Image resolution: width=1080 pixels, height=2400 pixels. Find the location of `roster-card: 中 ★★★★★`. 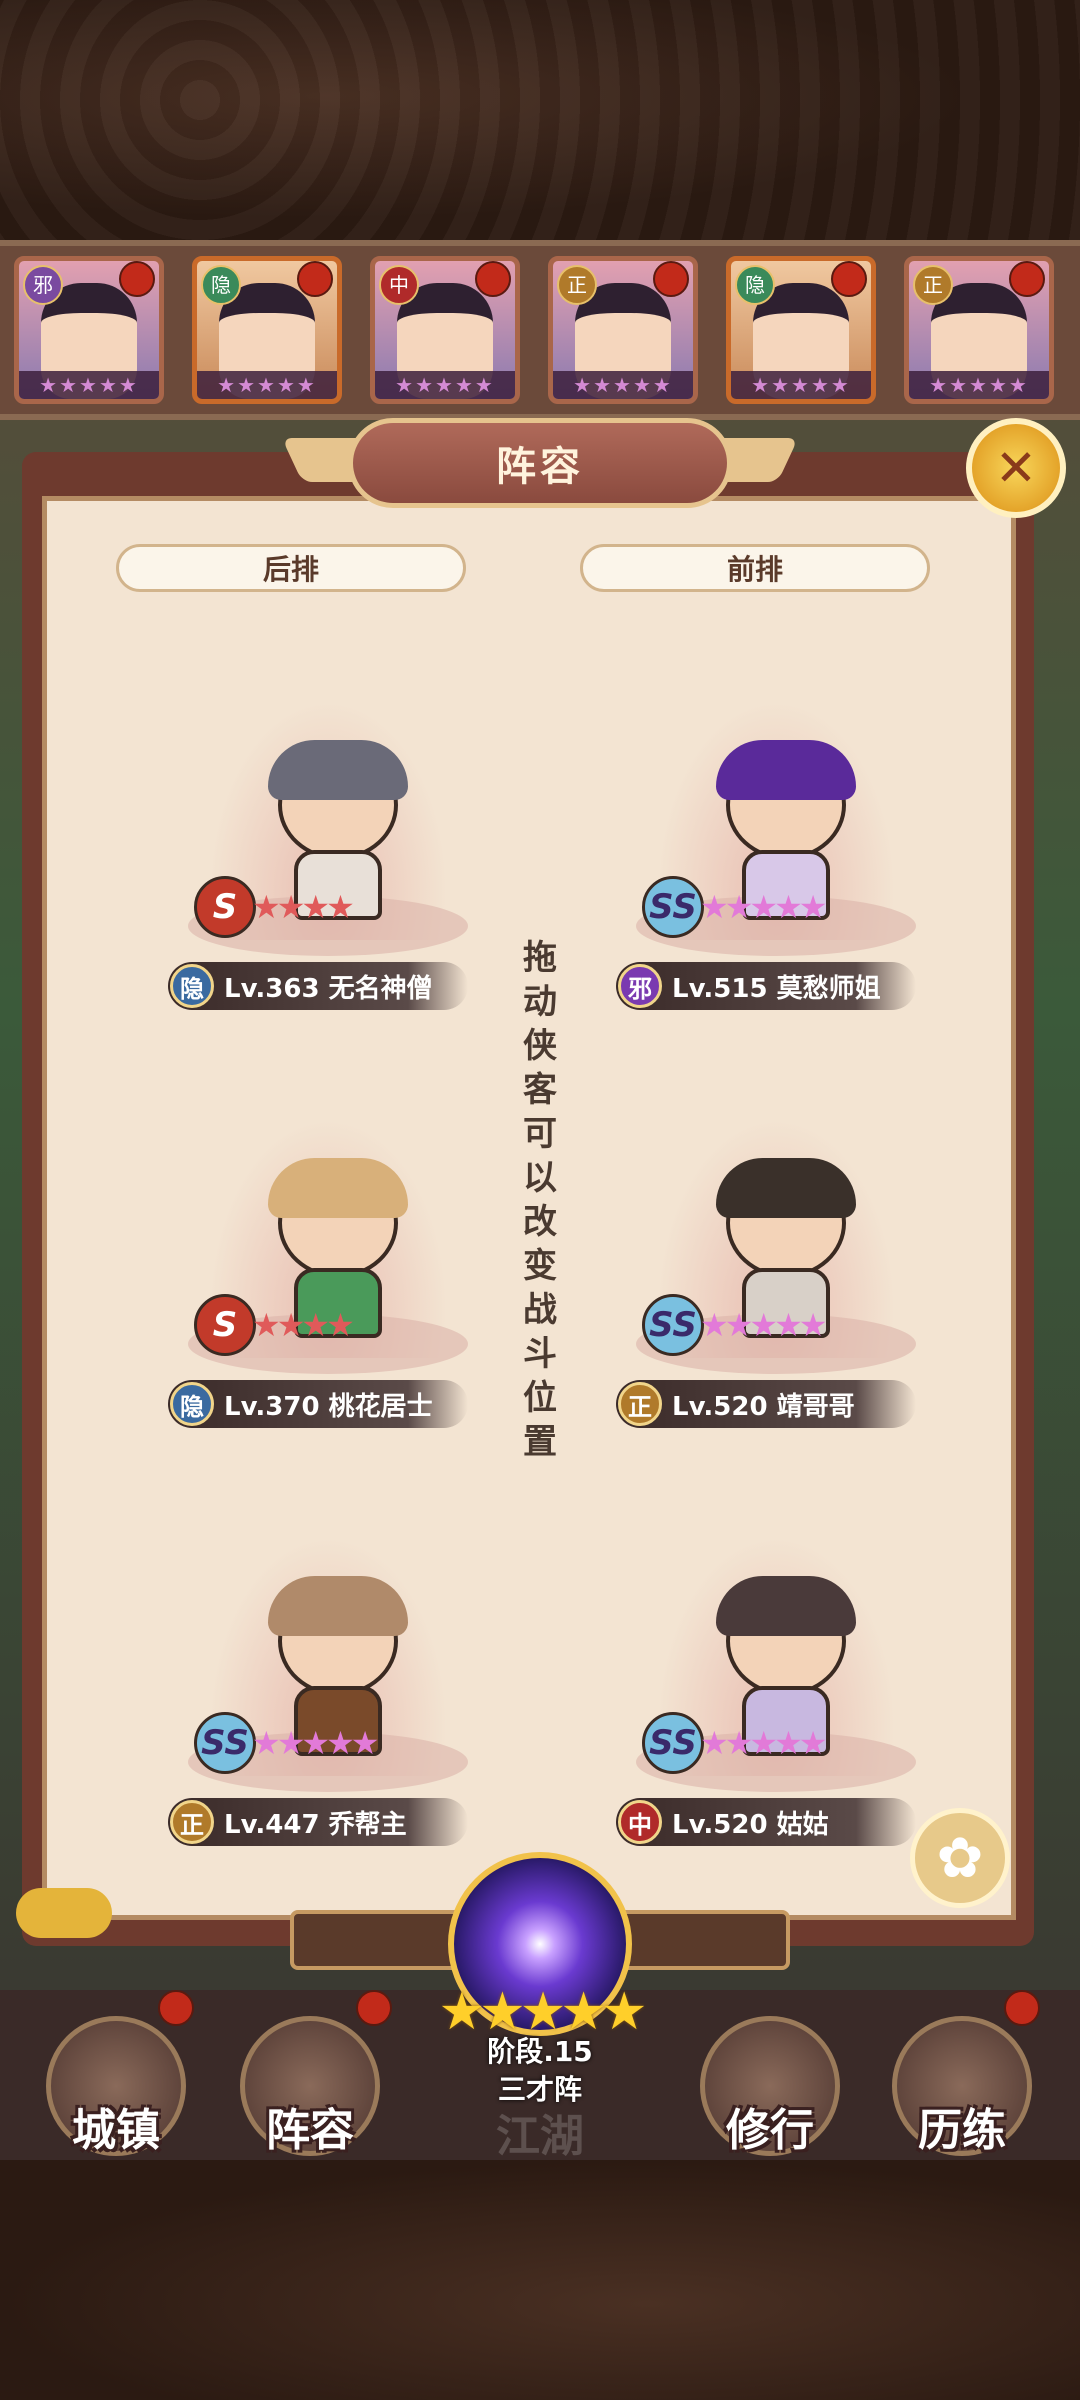

roster-card: 中 ★★★★★ is located at coordinates (445, 330).